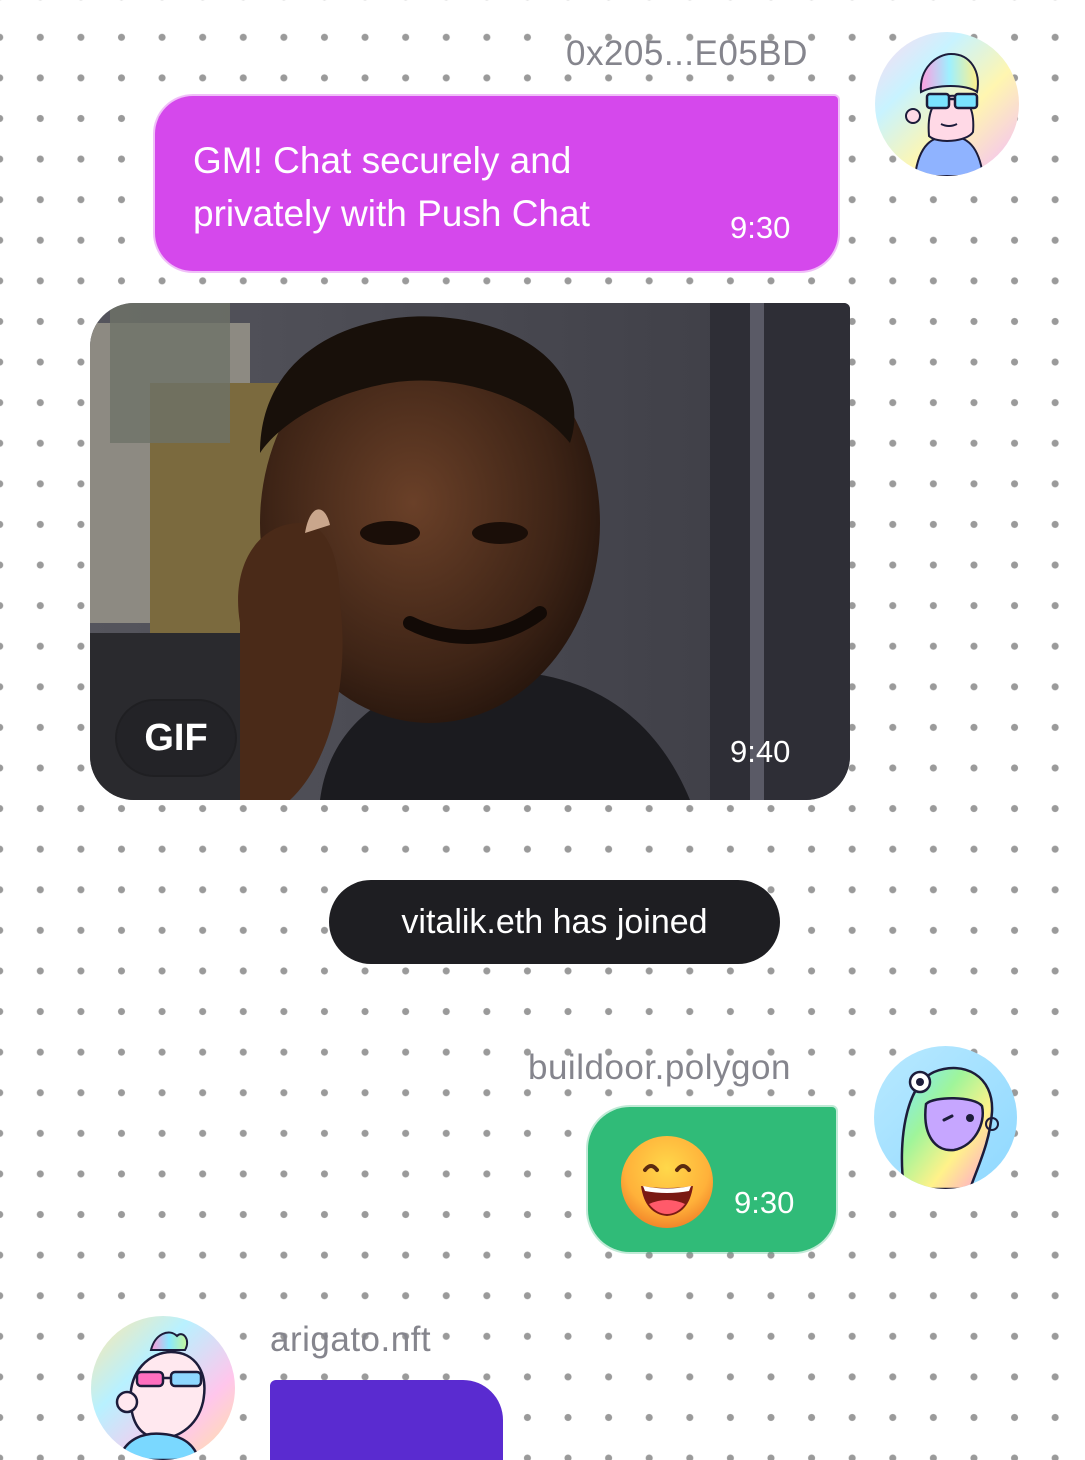 The width and height of the screenshot is (1085, 1460). Describe the element at coordinates (176, 738) in the screenshot. I see `gif-badge: GIF` at that location.